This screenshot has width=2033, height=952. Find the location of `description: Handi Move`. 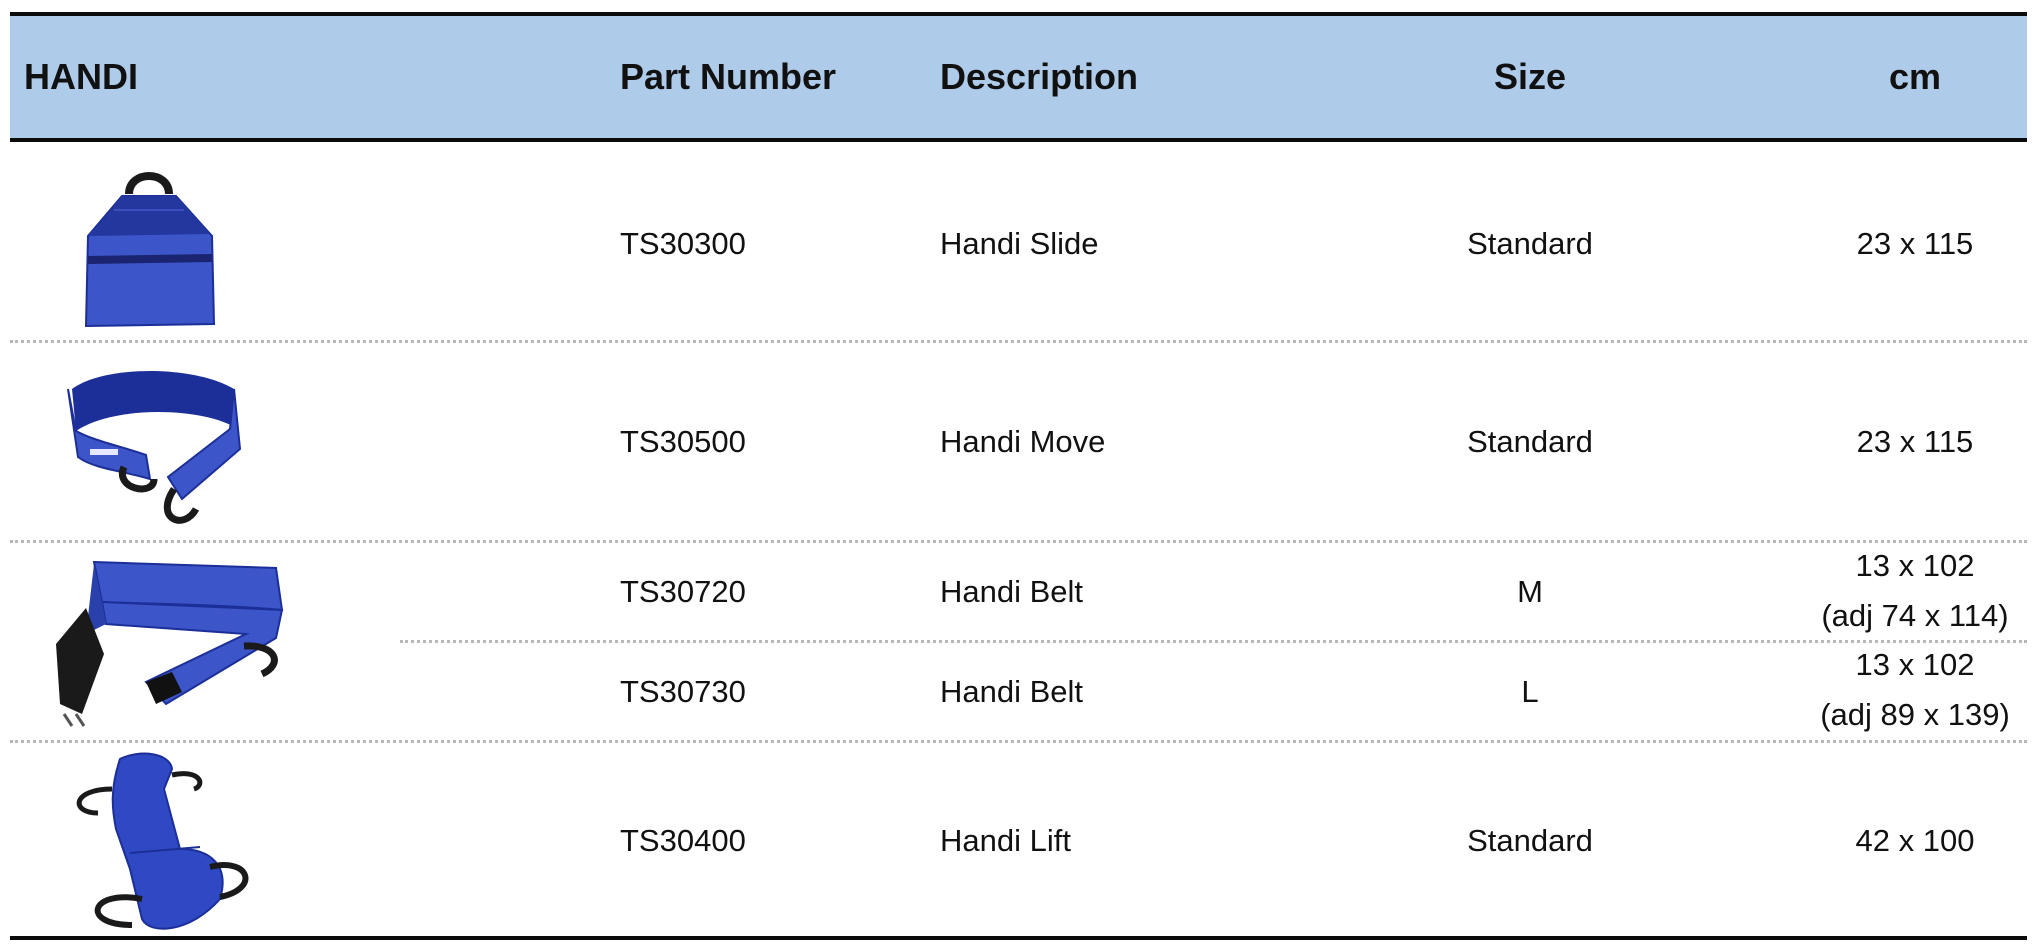

description: Handi Move is located at coordinates (1023, 441).